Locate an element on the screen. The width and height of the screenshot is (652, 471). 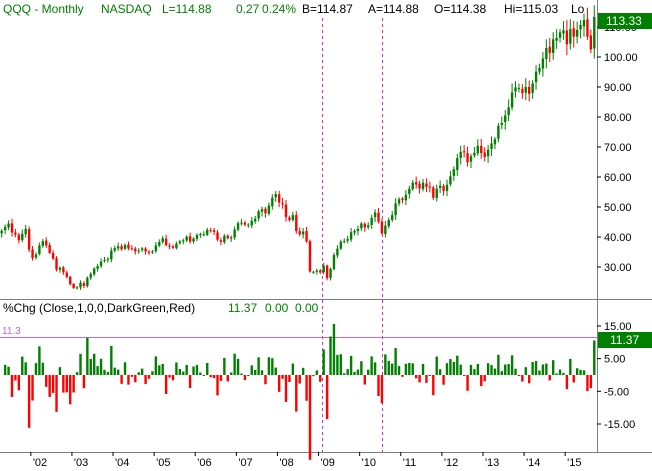
x-tick-label: '13 is located at coordinates (492, 463).